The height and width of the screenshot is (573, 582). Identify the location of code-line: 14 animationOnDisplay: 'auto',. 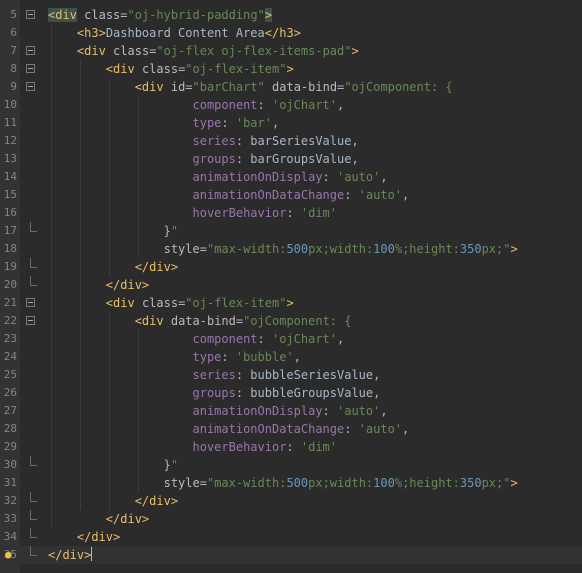
(291, 177).